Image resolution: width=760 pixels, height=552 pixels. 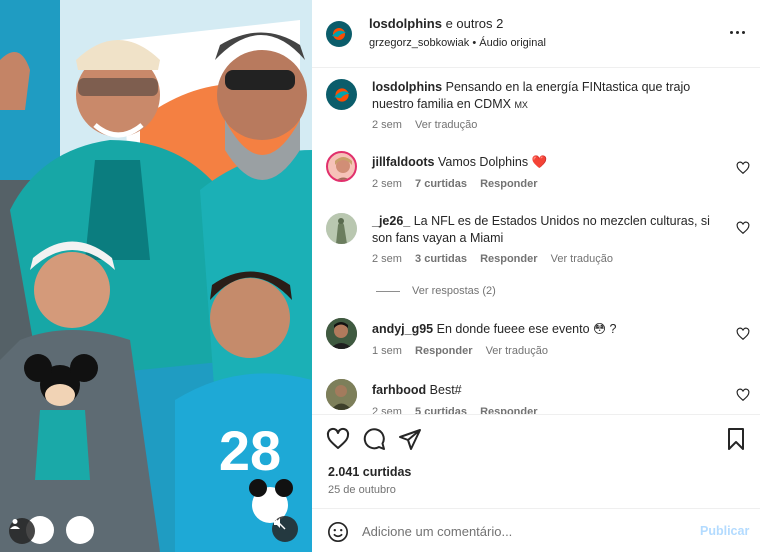 What do you see at coordinates (374, 439) in the screenshot?
I see `comment-icon` at bounding box center [374, 439].